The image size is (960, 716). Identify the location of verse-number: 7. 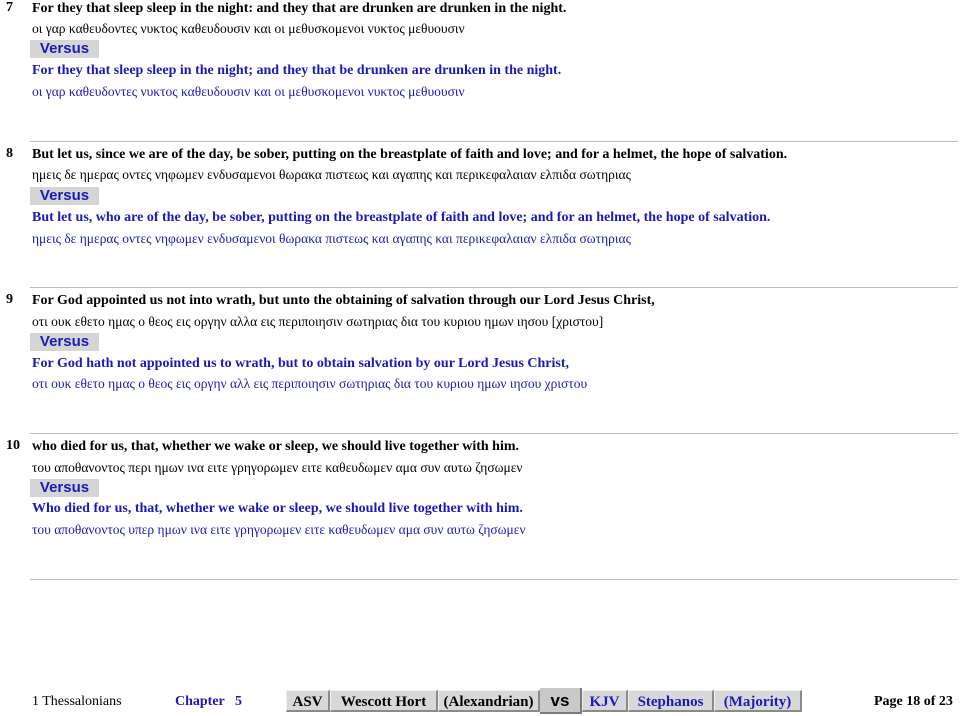
(9, 7).